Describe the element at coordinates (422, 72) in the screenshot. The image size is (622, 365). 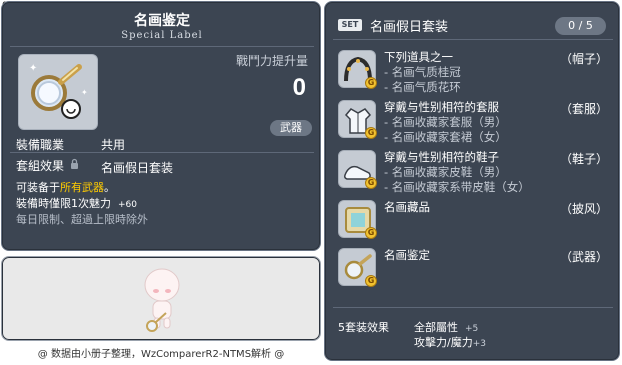
I see `set-item-text: 下列道具之一 - 名画气质桂冠 - 名画气质花环` at that location.